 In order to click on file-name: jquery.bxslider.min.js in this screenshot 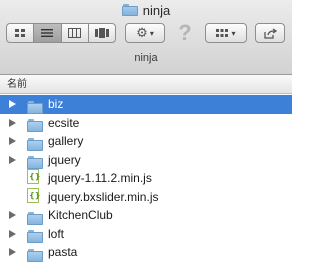, I will do `click(103, 196)`.